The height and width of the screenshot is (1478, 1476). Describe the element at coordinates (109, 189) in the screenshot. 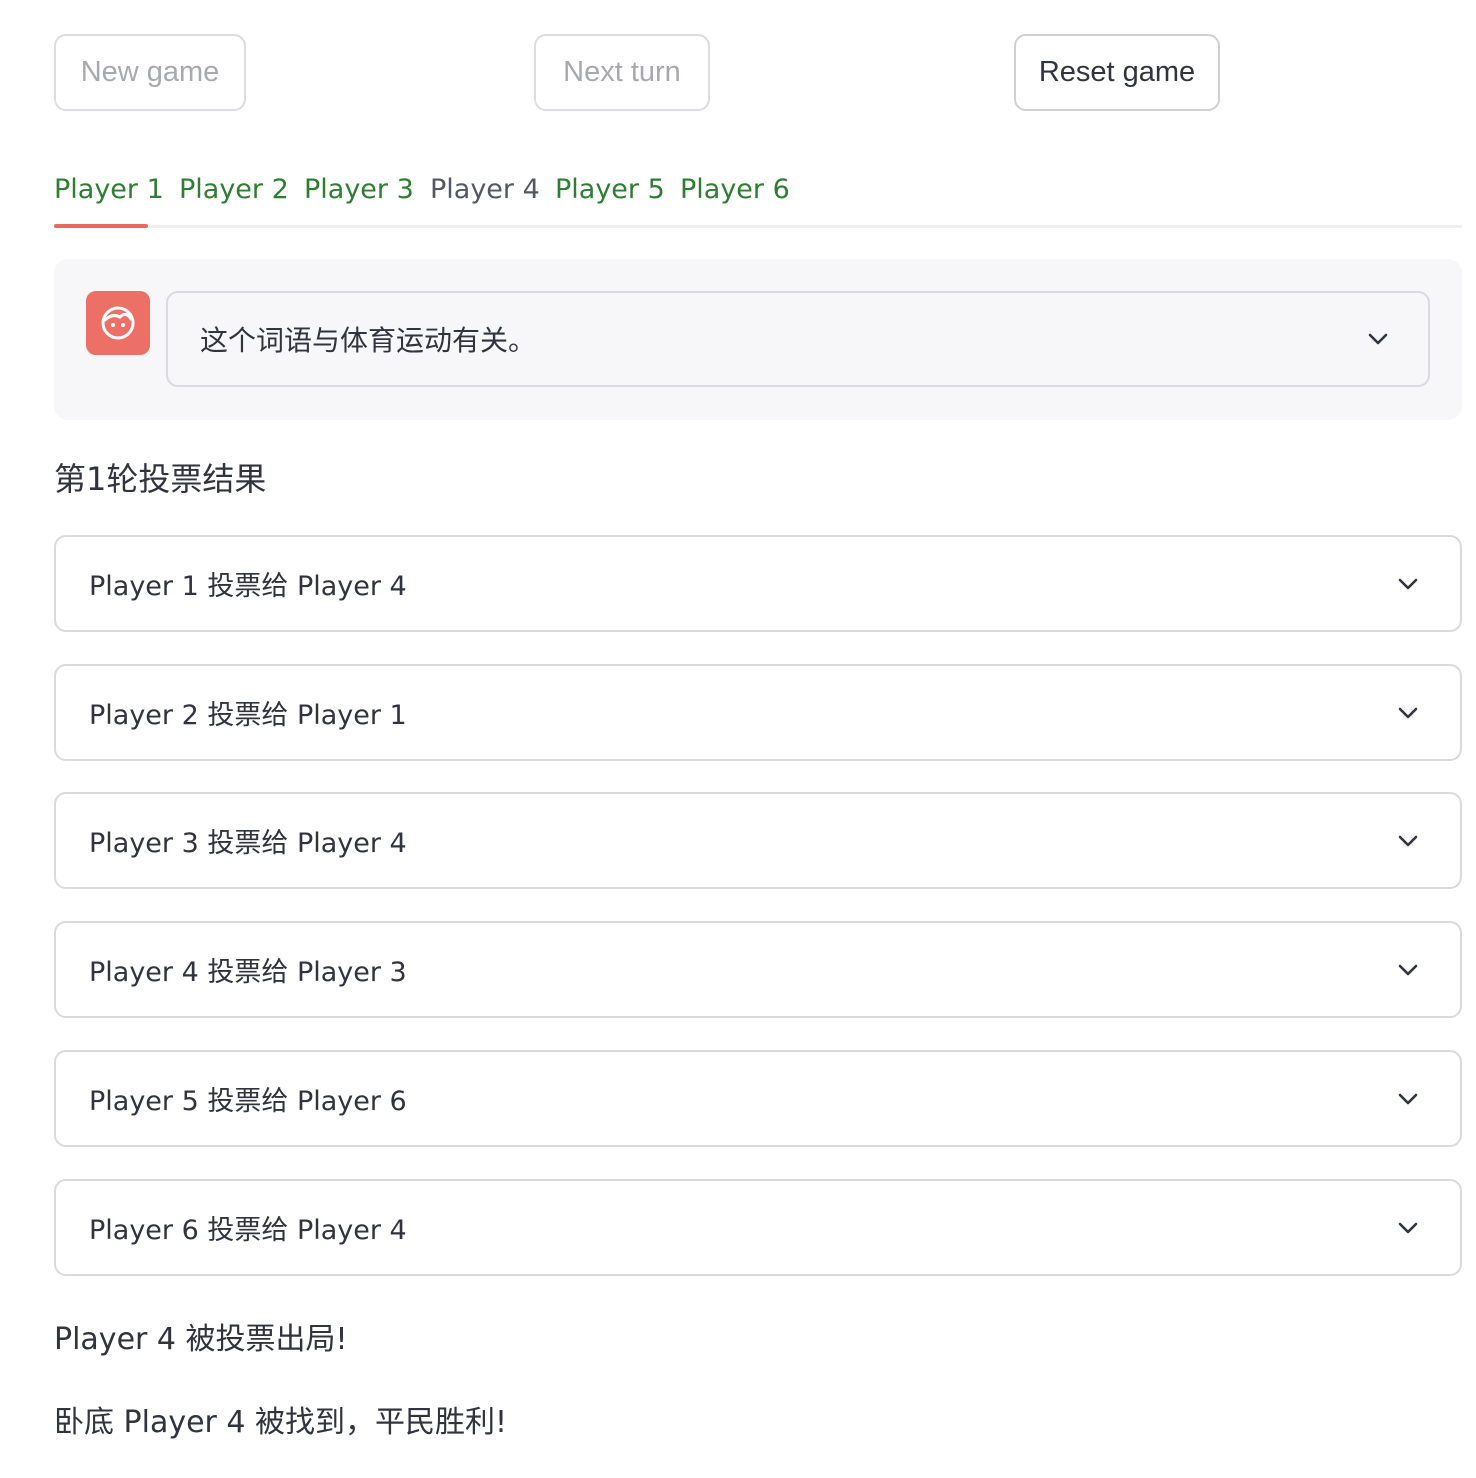

I see `tab-player-1: Player 1` at that location.